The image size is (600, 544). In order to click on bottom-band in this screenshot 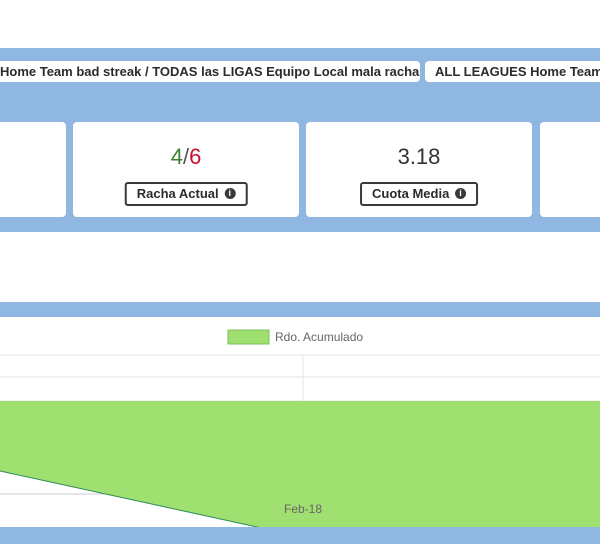, I will do `click(300, 537)`.